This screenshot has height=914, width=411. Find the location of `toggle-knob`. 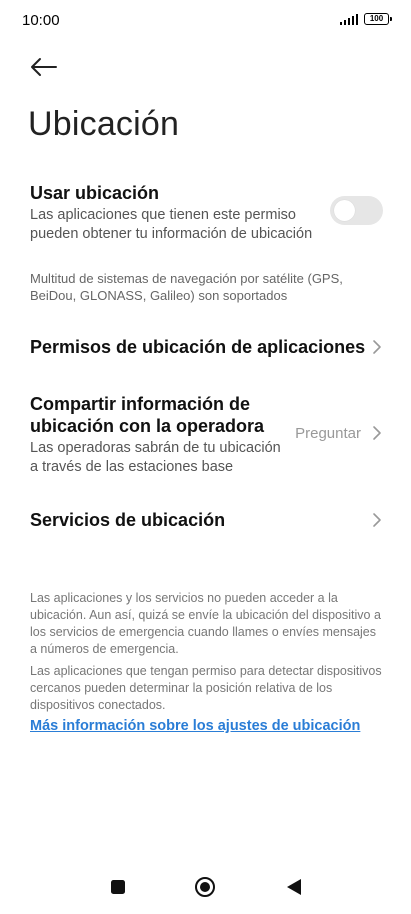

toggle-knob is located at coordinates (344, 210).